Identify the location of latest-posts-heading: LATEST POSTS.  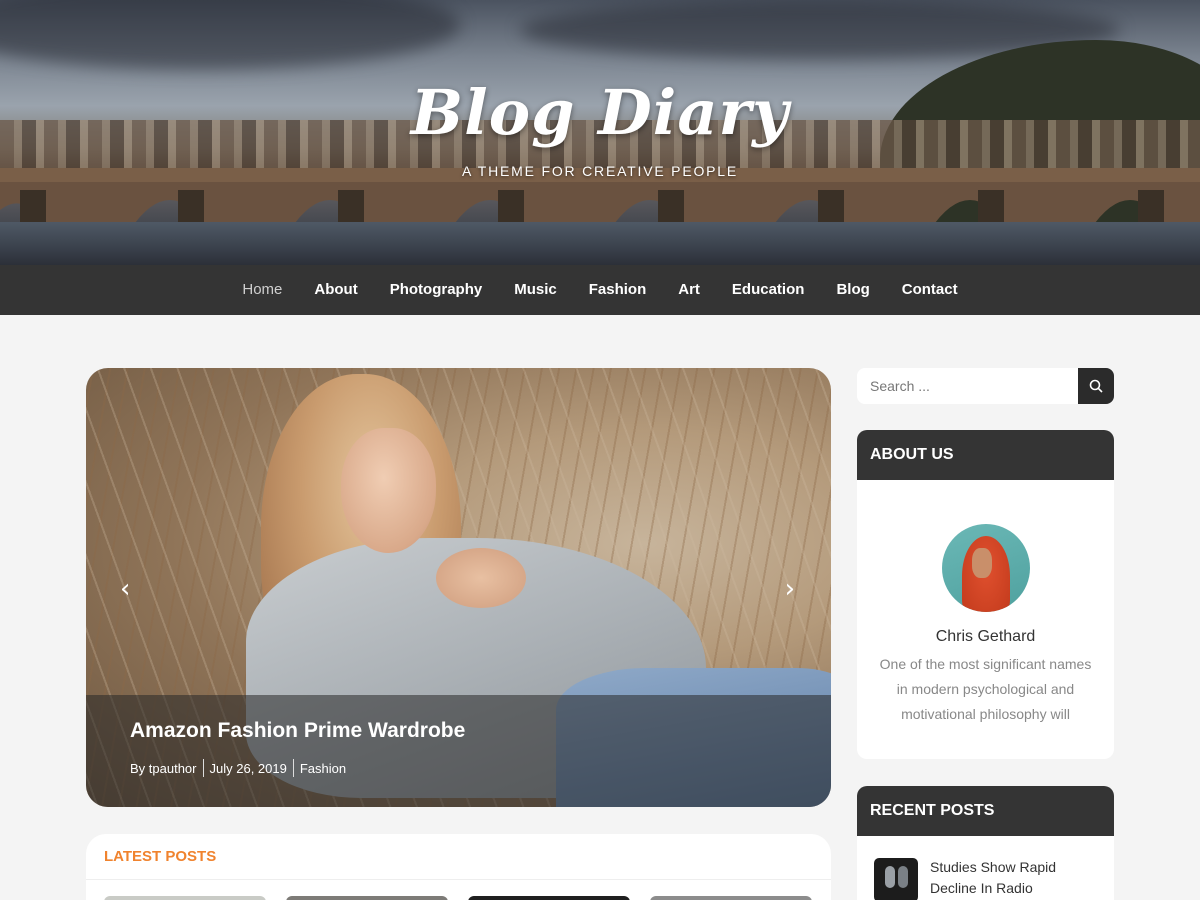
(160, 856).